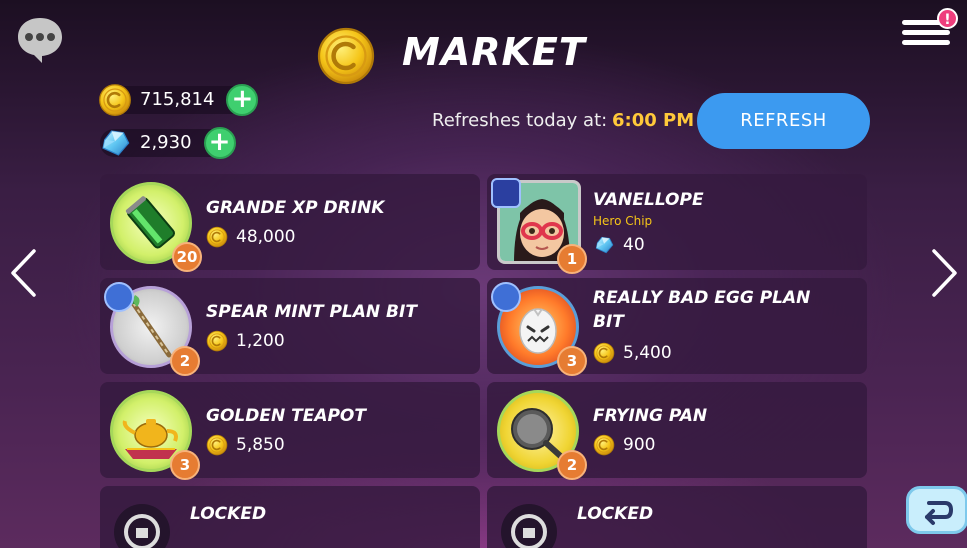 The width and height of the screenshot is (967, 548). I want to click on quantity-badge: 1, so click(572, 259).